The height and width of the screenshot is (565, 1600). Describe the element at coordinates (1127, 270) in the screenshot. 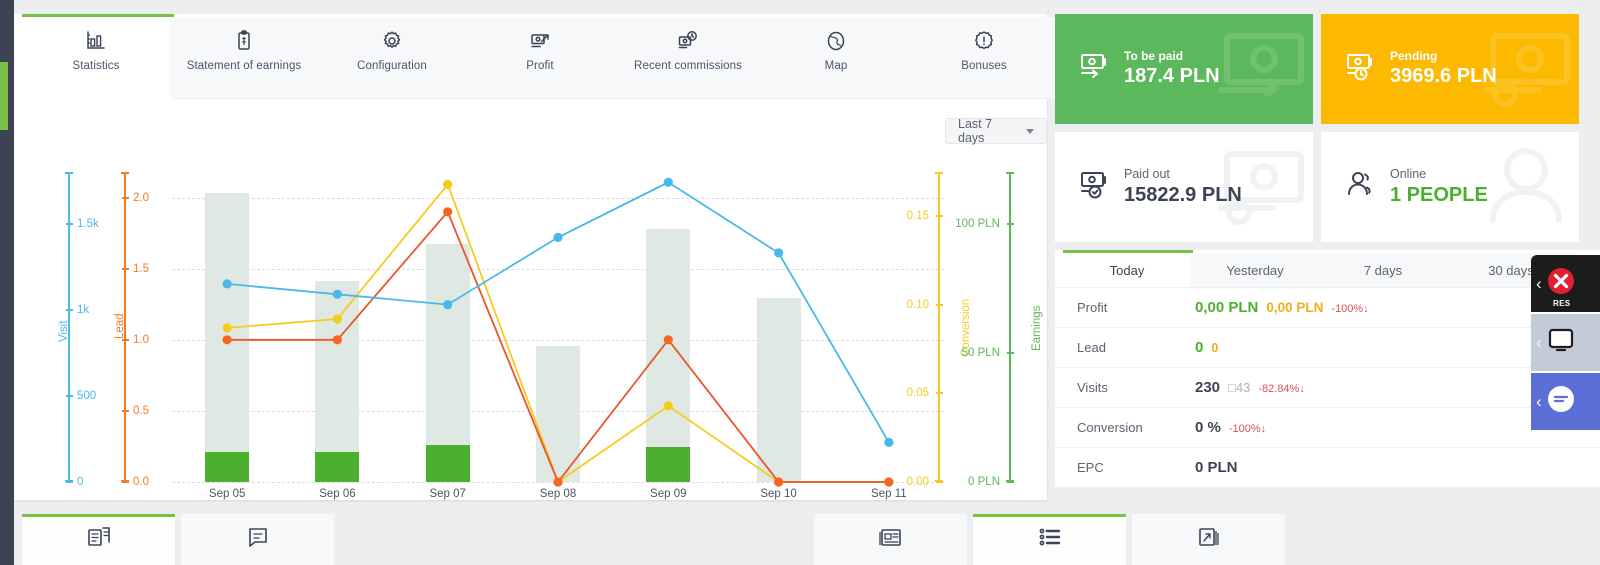

I see `stats-tab-today: Today` at that location.